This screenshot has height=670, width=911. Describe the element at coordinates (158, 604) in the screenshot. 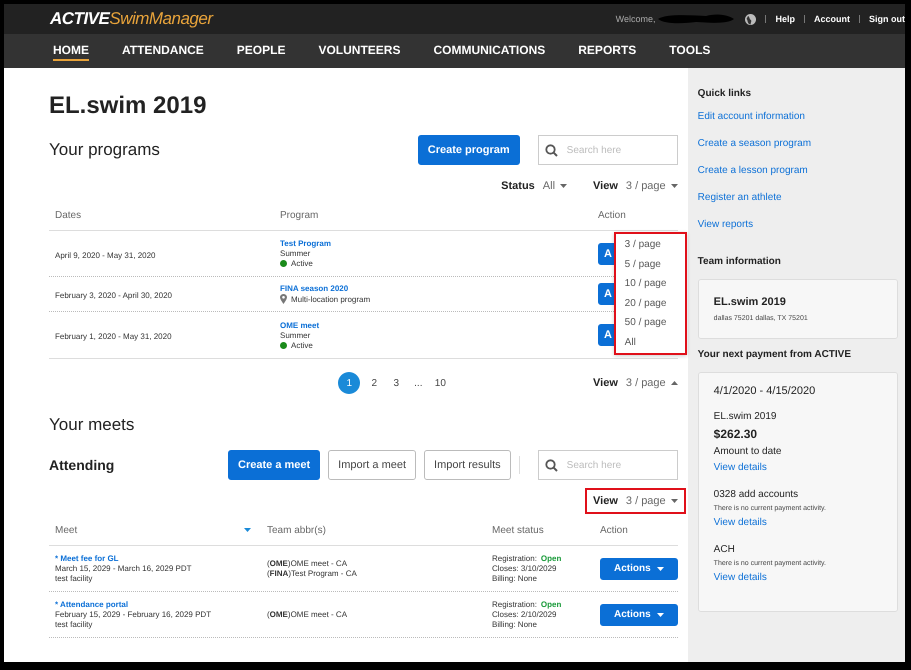

I see `meet-link: * Attendance portal` at that location.